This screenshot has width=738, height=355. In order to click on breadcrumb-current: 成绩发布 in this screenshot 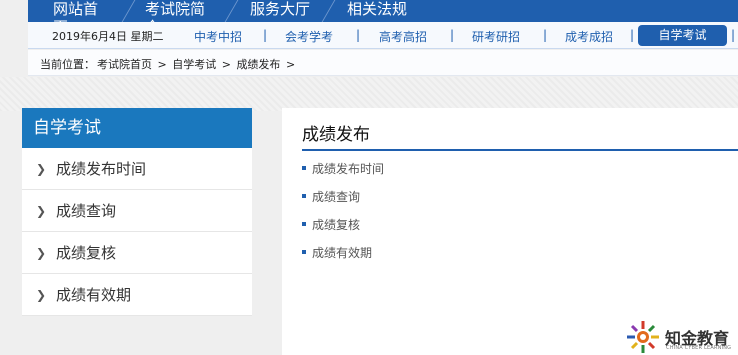, I will do `click(258, 64)`.